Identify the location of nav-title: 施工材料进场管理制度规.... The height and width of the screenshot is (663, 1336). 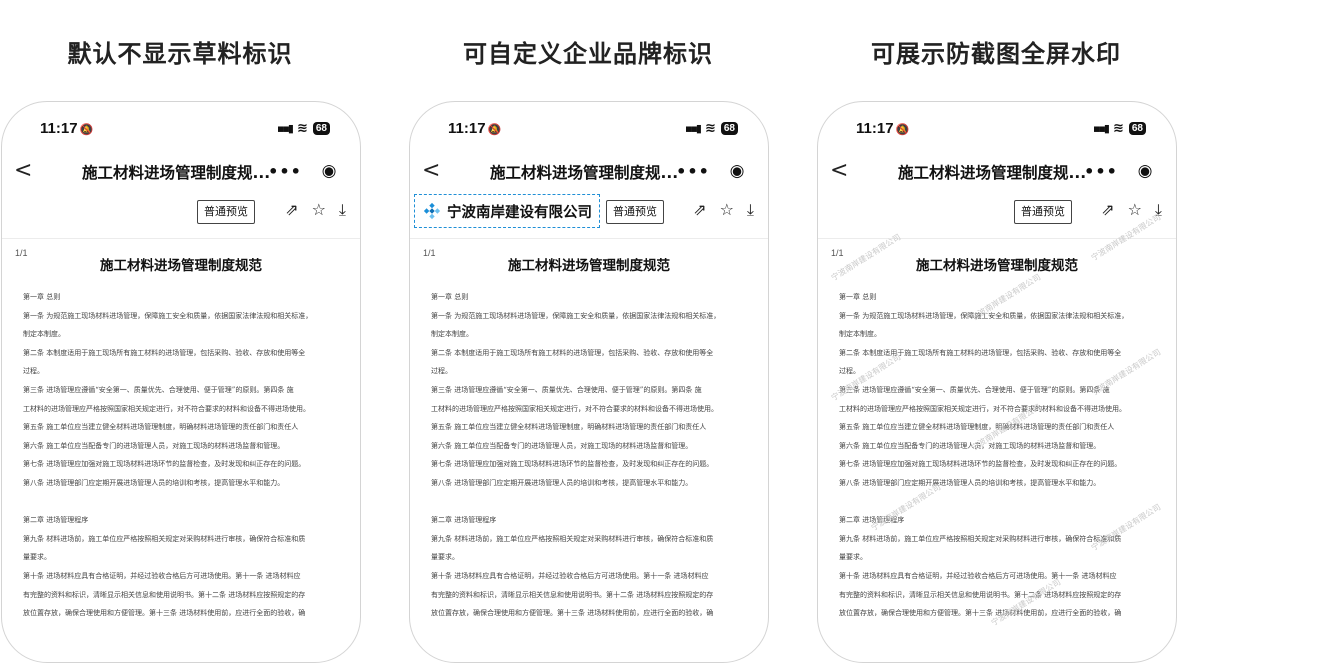
(992, 173).